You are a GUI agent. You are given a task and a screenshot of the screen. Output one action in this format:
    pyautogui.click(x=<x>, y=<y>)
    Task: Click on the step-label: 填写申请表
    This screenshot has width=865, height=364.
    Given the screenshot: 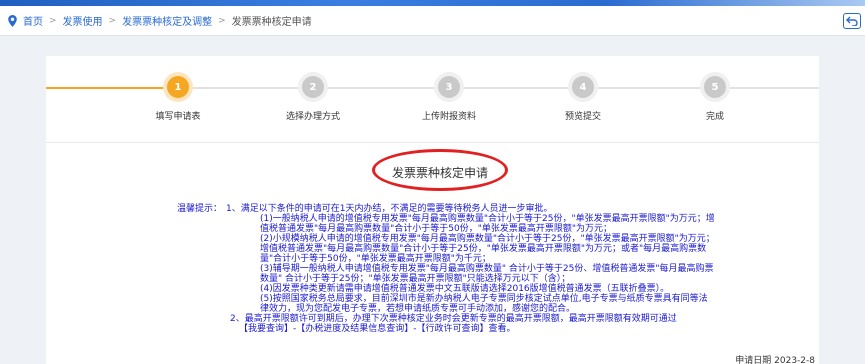 What is the action you would take?
    pyautogui.click(x=178, y=117)
    